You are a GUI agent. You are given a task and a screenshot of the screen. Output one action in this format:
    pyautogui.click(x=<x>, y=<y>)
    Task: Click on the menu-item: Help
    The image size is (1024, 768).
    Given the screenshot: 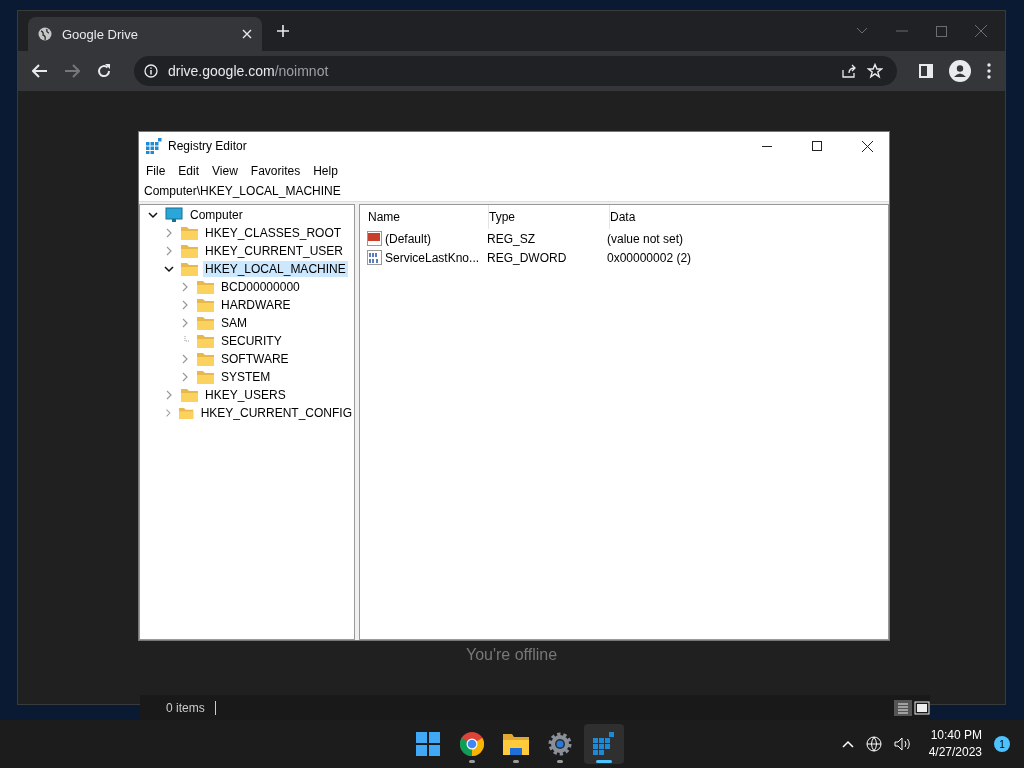 What is the action you would take?
    pyautogui.click(x=325, y=171)
    